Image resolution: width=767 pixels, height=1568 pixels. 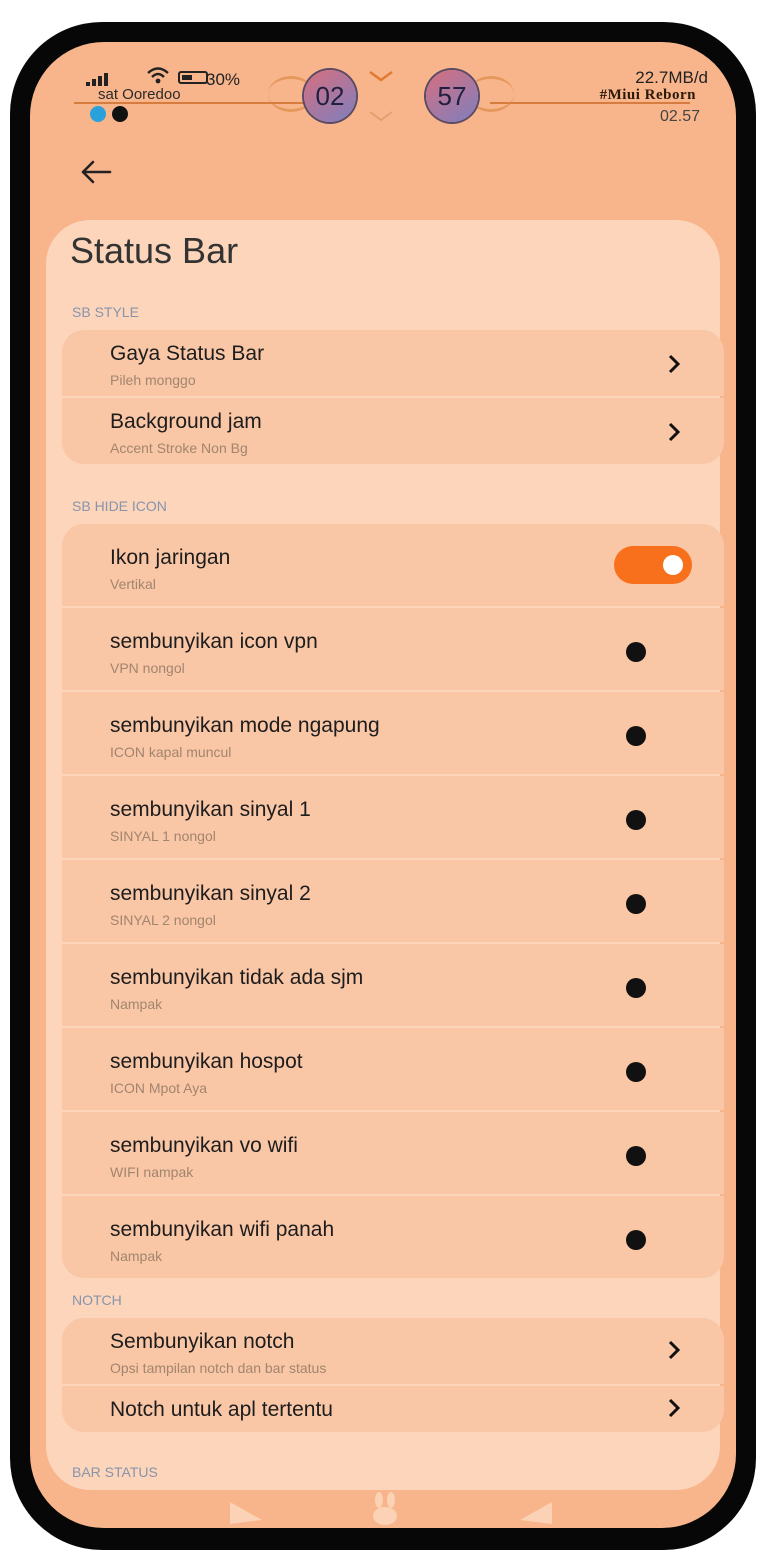 What do you see at coordinates (105, 312) in the screenshot?
I see `section-label-sb-style: SB STYLE` at bounding box center [105, 312].